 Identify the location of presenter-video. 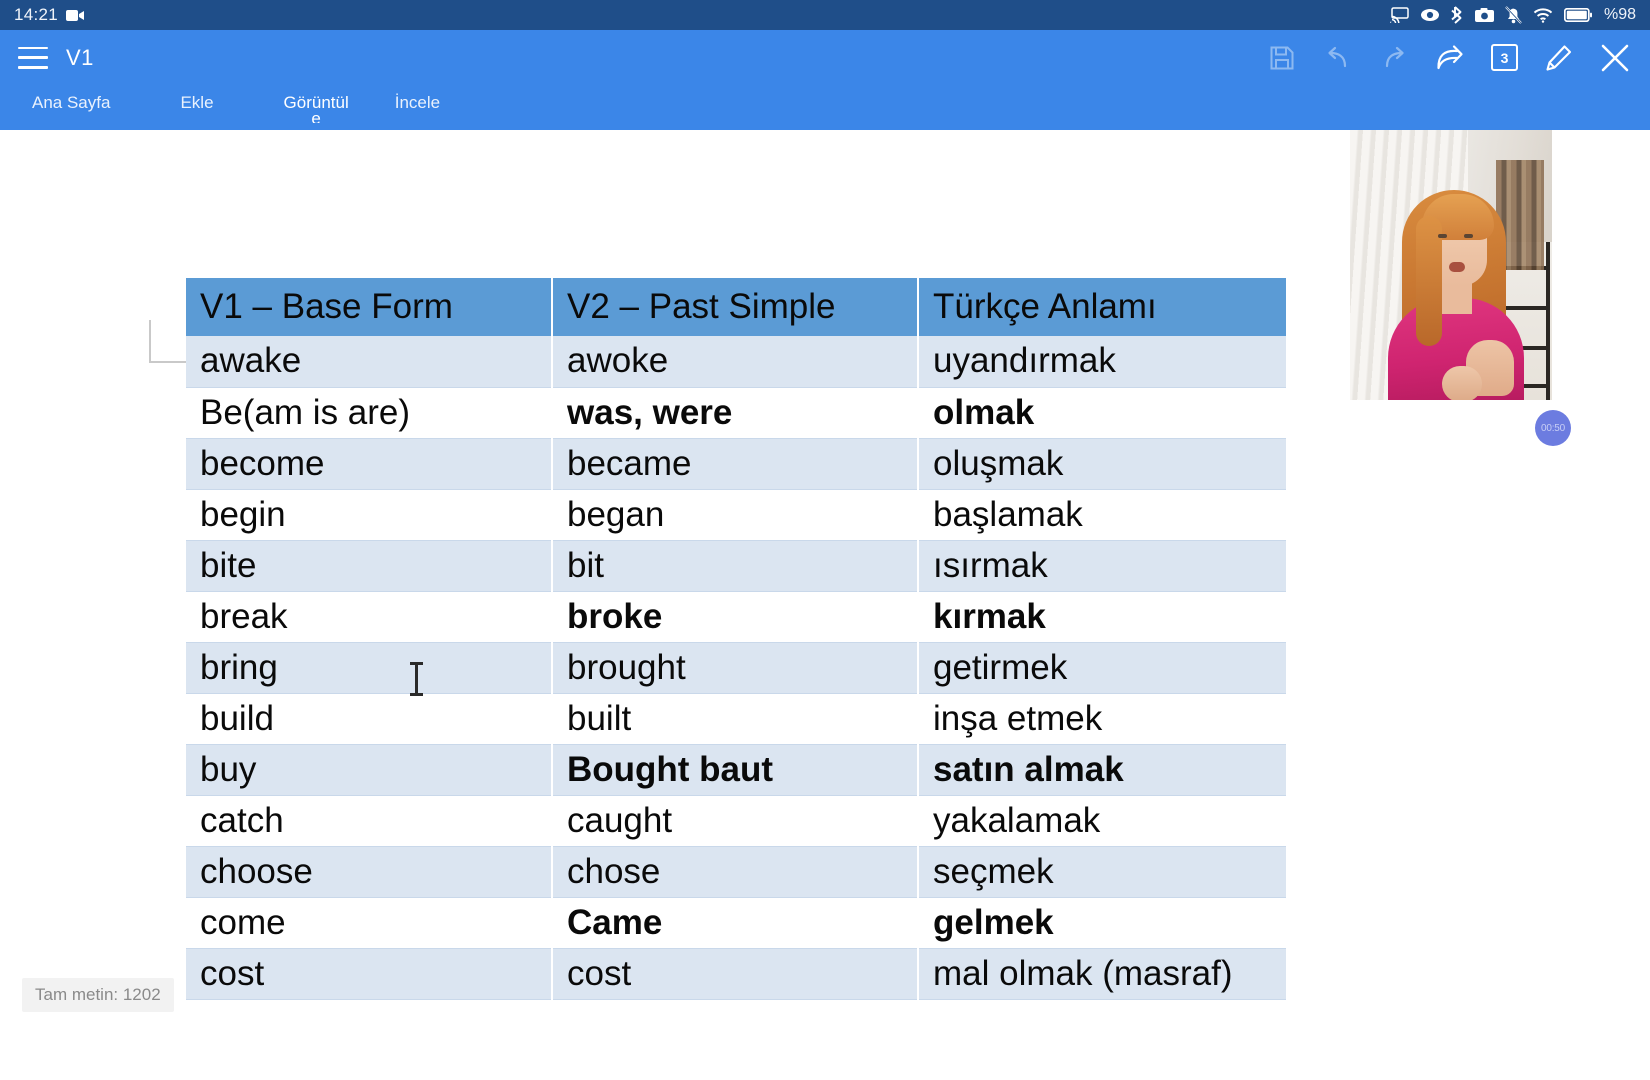
(1451, 265).